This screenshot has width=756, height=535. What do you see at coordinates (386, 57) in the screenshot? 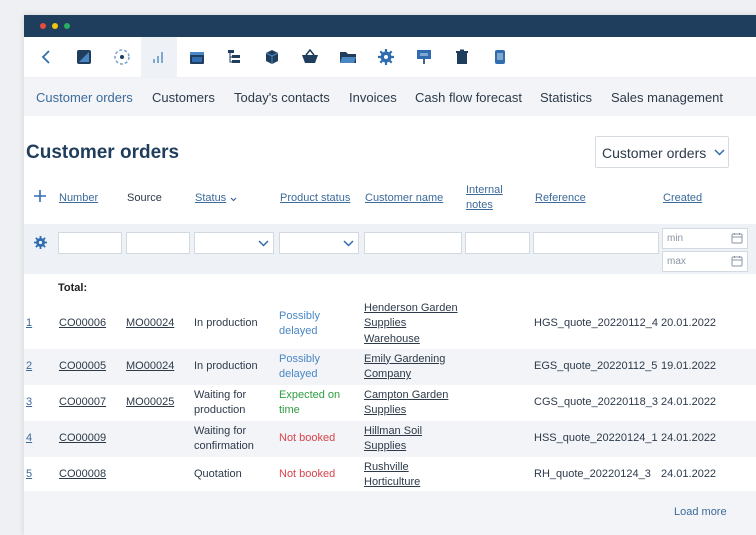
I see `settings-button` at bounding box center [386, 57].